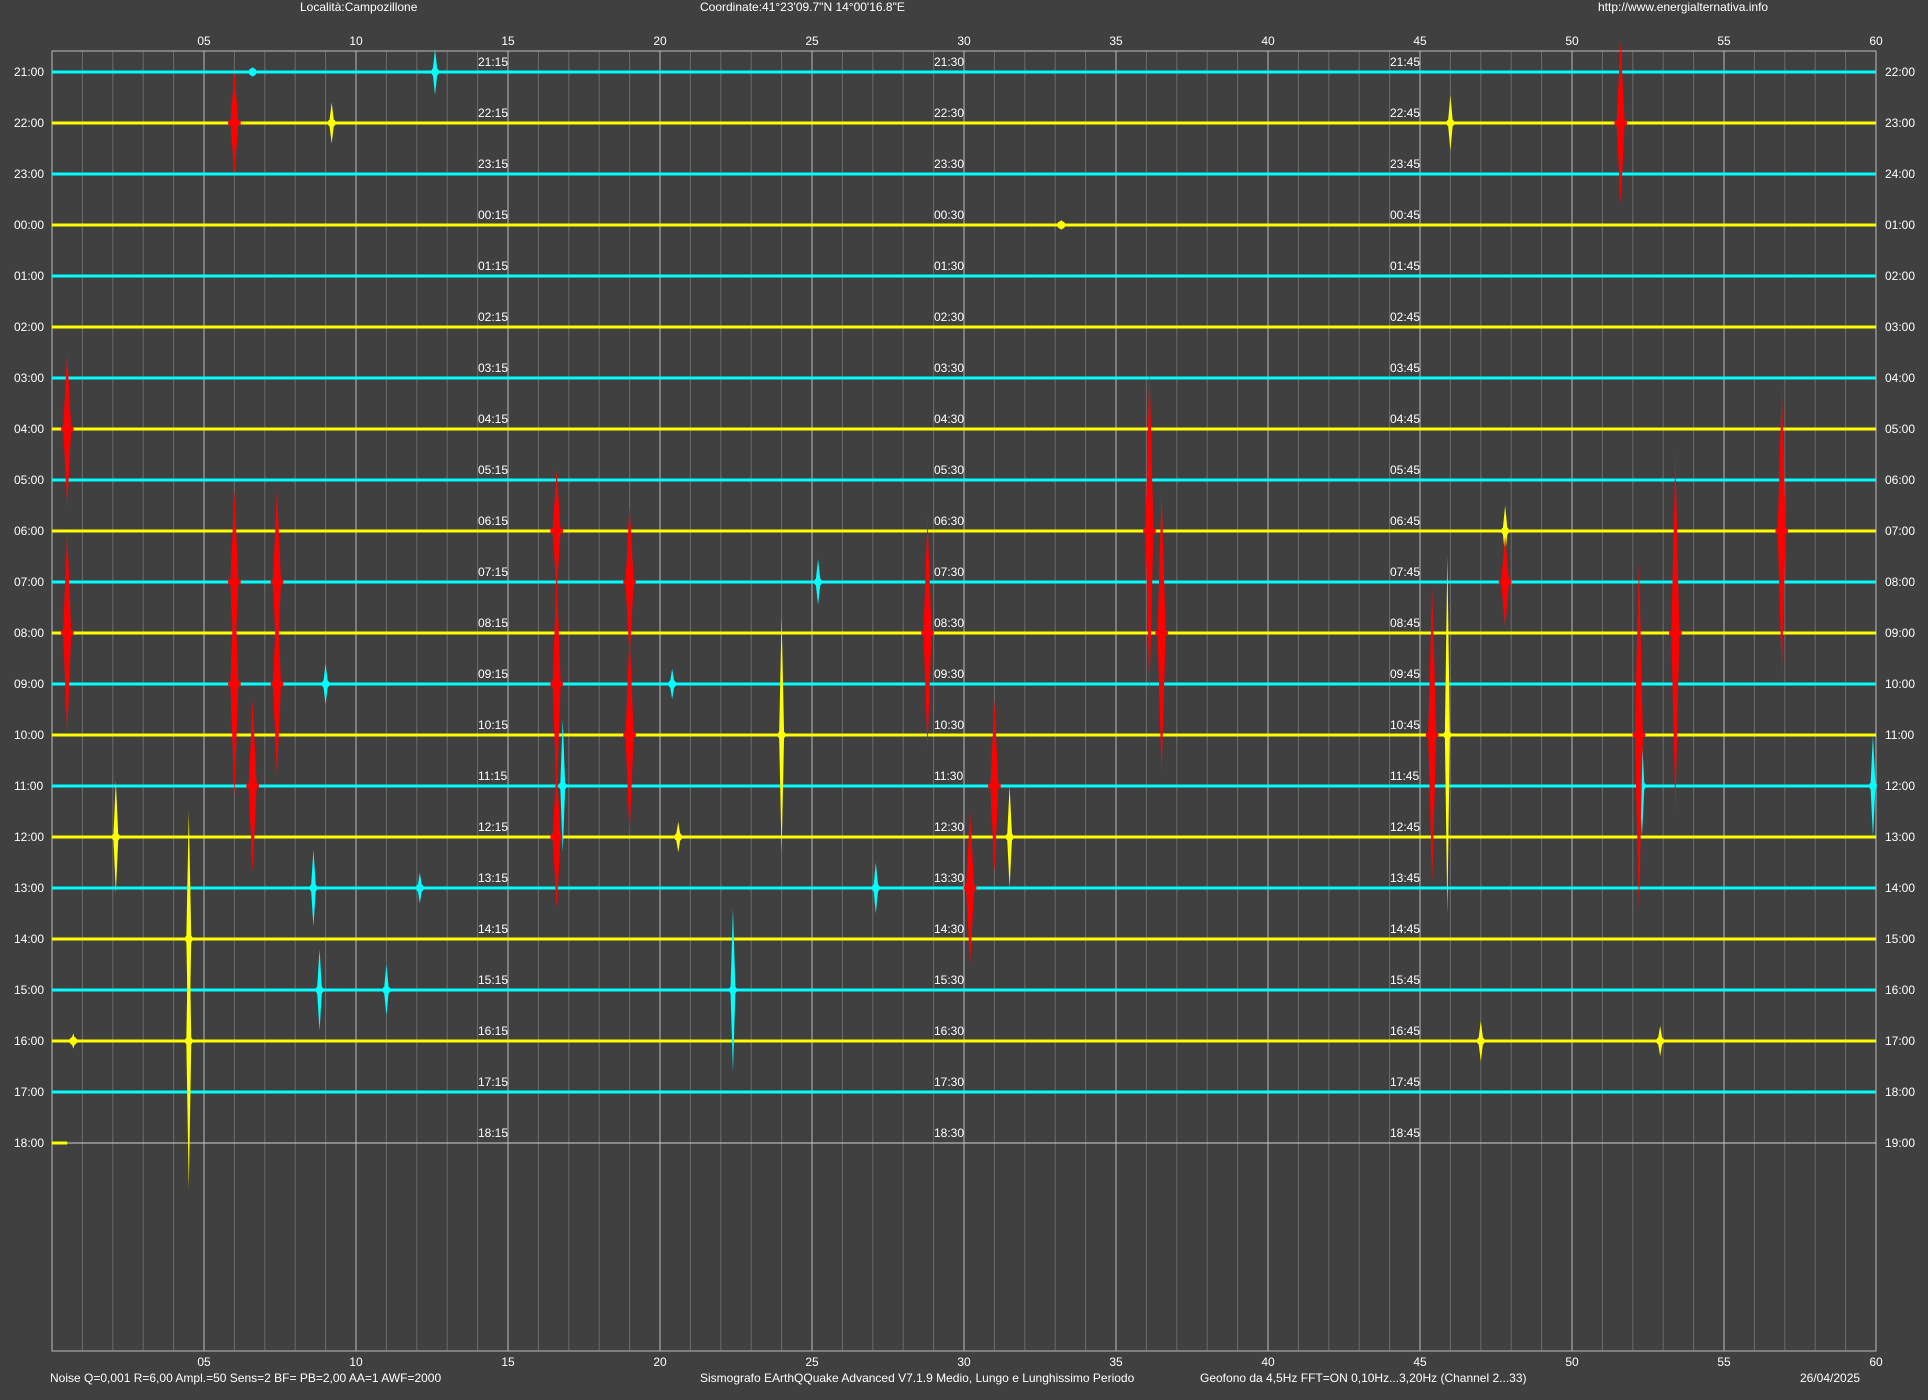 The height and width of the screenshot is (1400, 1928). What do you see at coordinates (29, 174) in the screenshot?
I see `hour-label-left: 23:00` at bounding box center [29, 174].